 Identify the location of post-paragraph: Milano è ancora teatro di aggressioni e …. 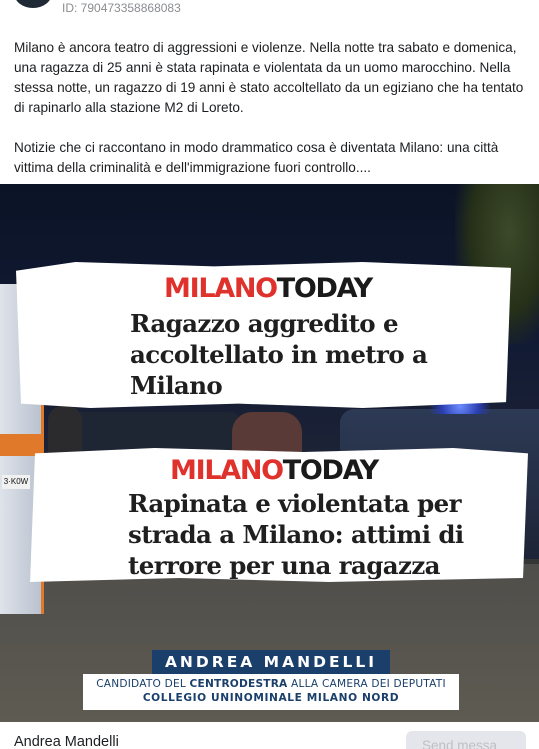
(269, 77).